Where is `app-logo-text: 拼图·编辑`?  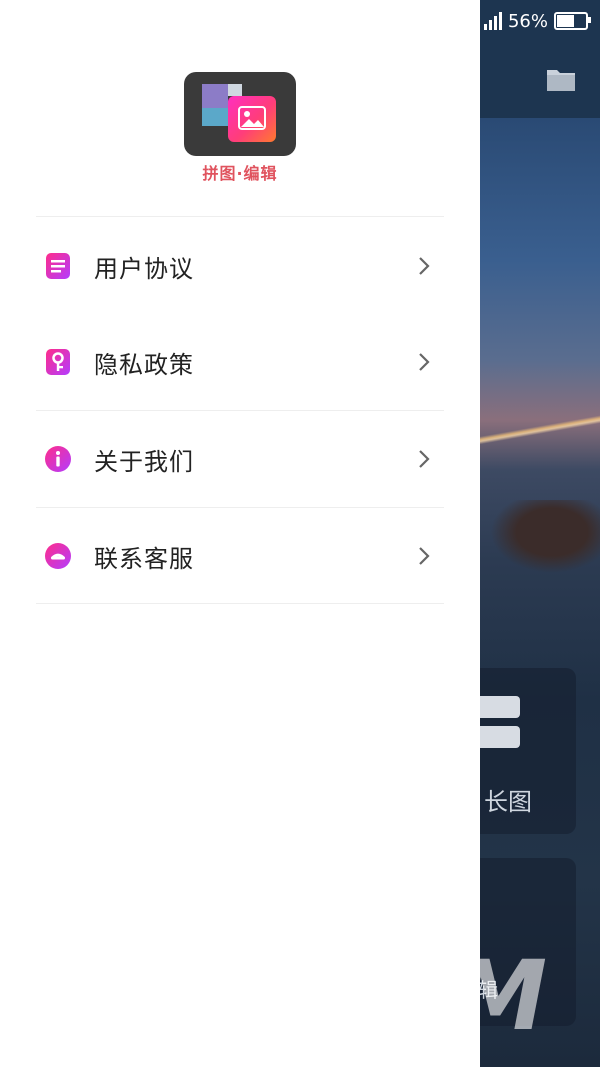
app-logo-text: 拼图·编辑 is located at coordinates (240, 173).